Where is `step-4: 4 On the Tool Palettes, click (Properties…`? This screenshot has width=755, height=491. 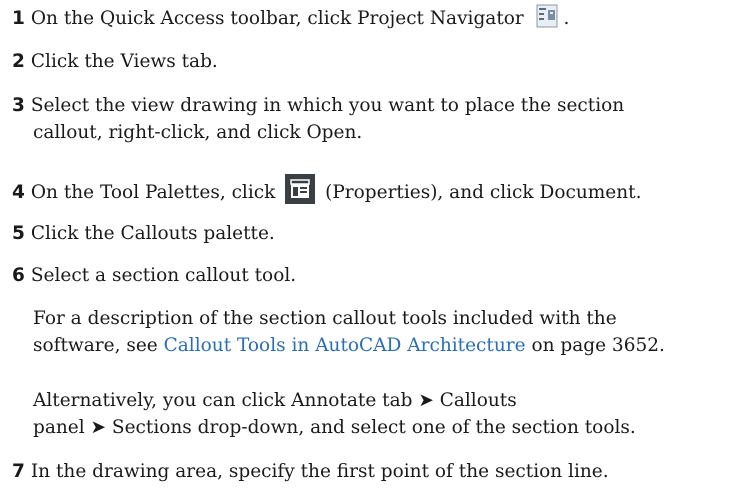
step-4: 4 On the Tool Palettes, click (Properties… is located at coordinates (326, 190).